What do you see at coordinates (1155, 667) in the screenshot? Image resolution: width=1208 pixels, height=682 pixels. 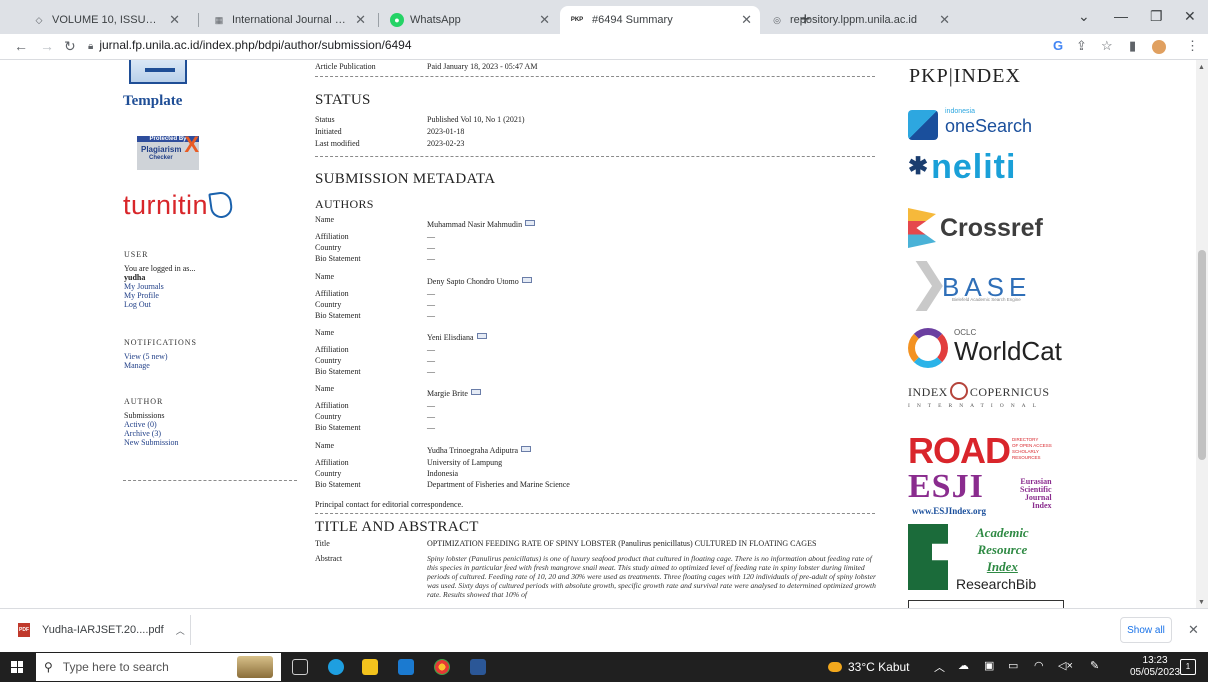 I see `system-clock: 13:23 05/05/2023` at bounding box center [1155, 667].